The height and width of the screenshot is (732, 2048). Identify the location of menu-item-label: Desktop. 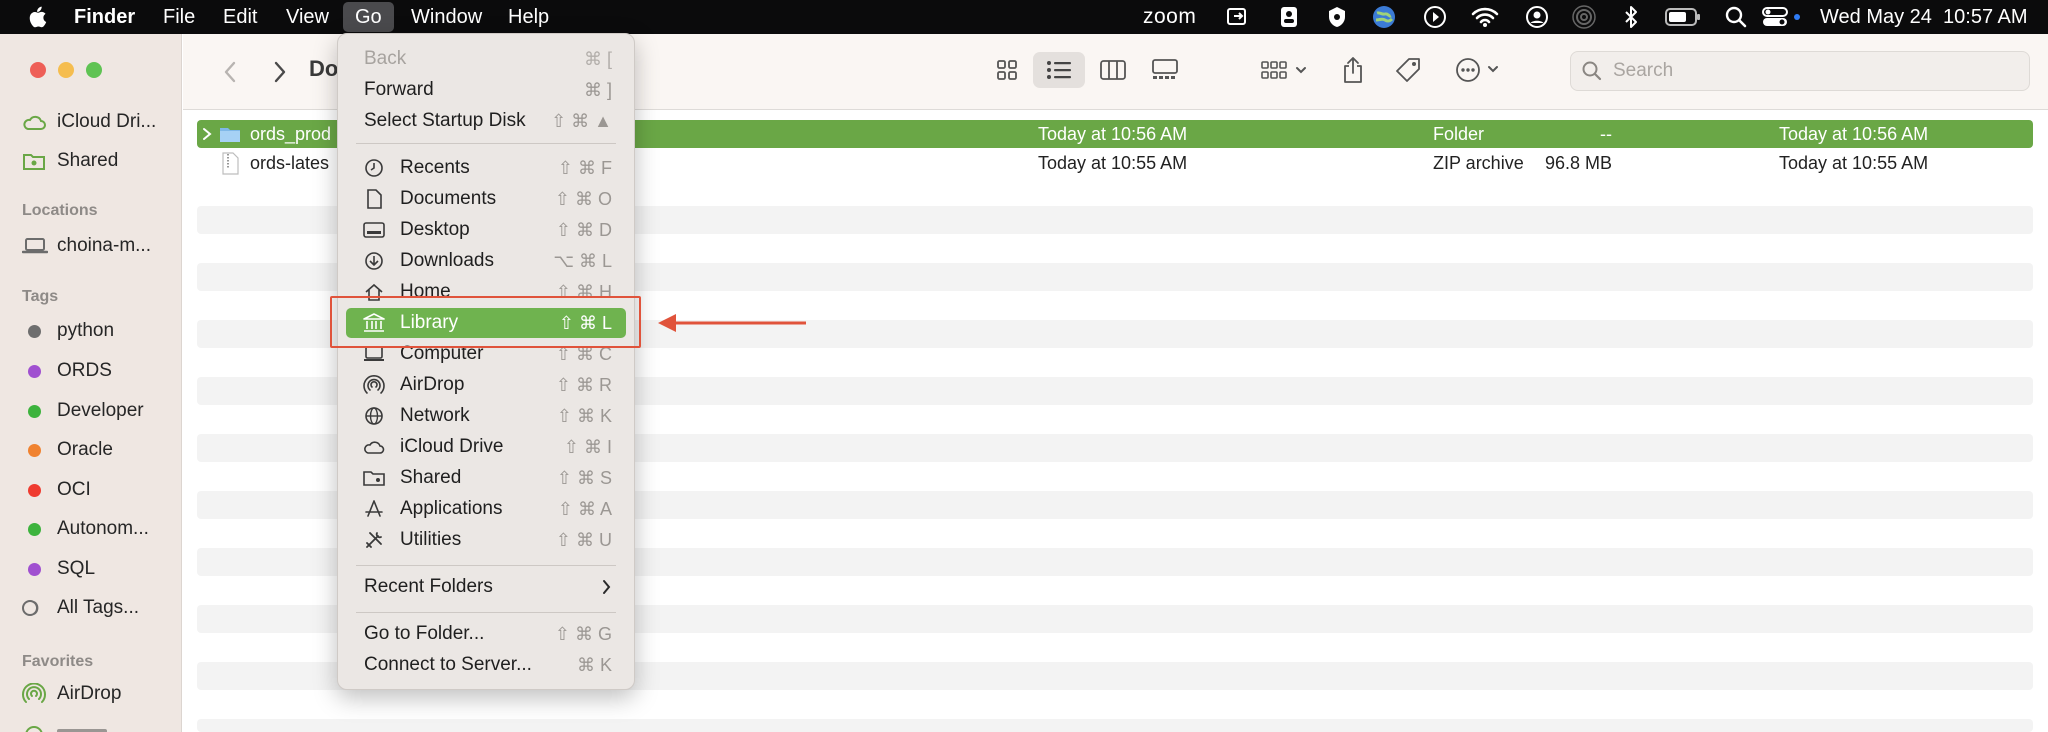
(435, 229).